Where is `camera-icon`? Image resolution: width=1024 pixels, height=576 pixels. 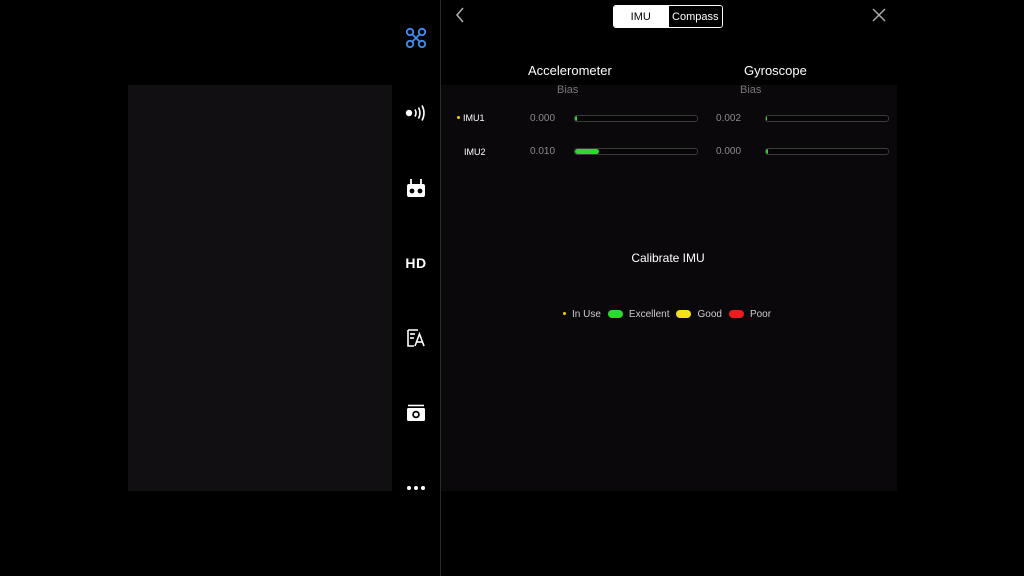
camera-icon is located at coordinates (416, 413).